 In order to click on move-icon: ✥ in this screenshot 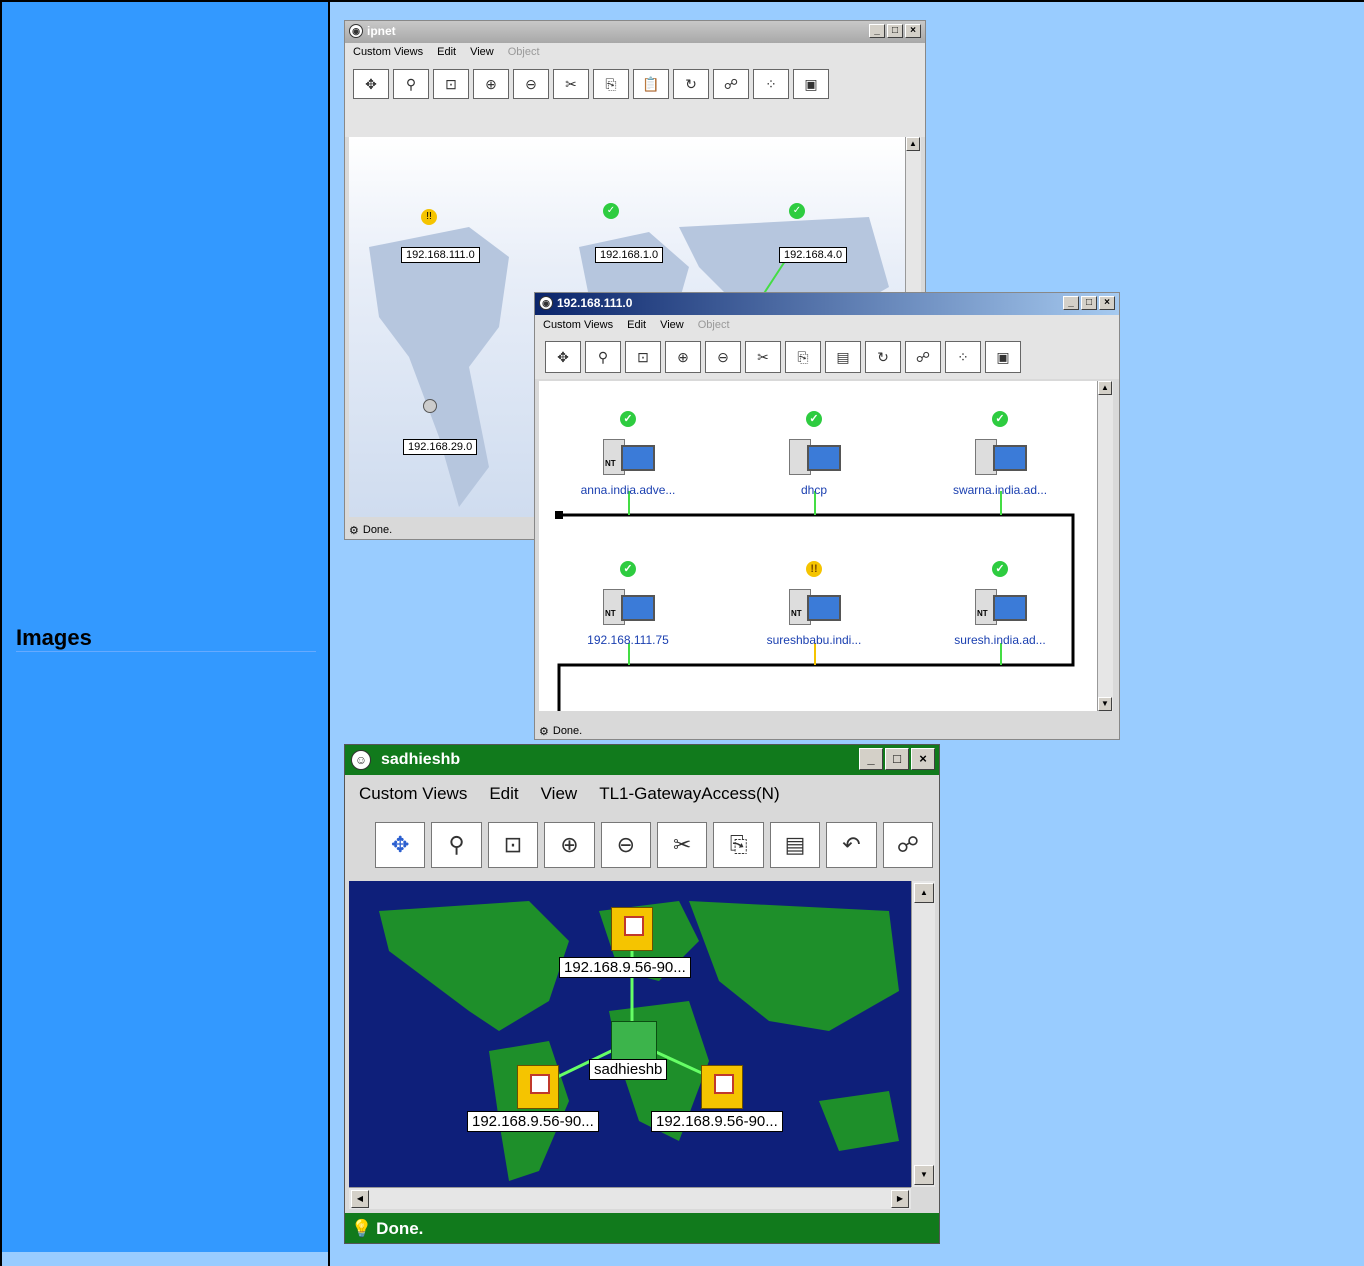, I will do `click(400, 845)`.